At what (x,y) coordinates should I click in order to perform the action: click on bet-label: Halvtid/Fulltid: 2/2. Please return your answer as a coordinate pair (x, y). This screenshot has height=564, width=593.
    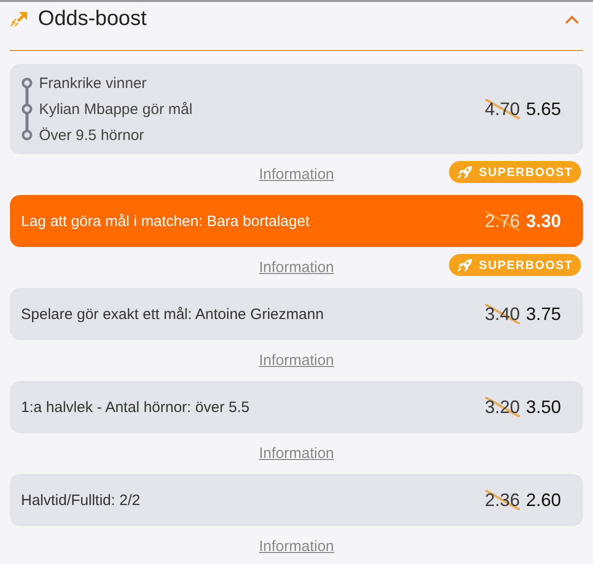
    Looking at the image, I should click on (81, 500).